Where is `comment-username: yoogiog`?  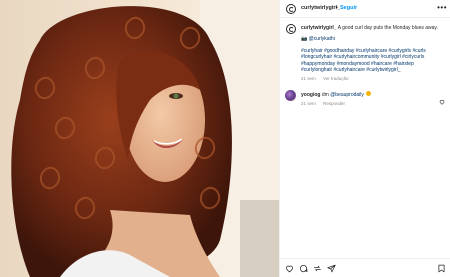
comment-username: yoogiog is located at coordinates (310, 95).